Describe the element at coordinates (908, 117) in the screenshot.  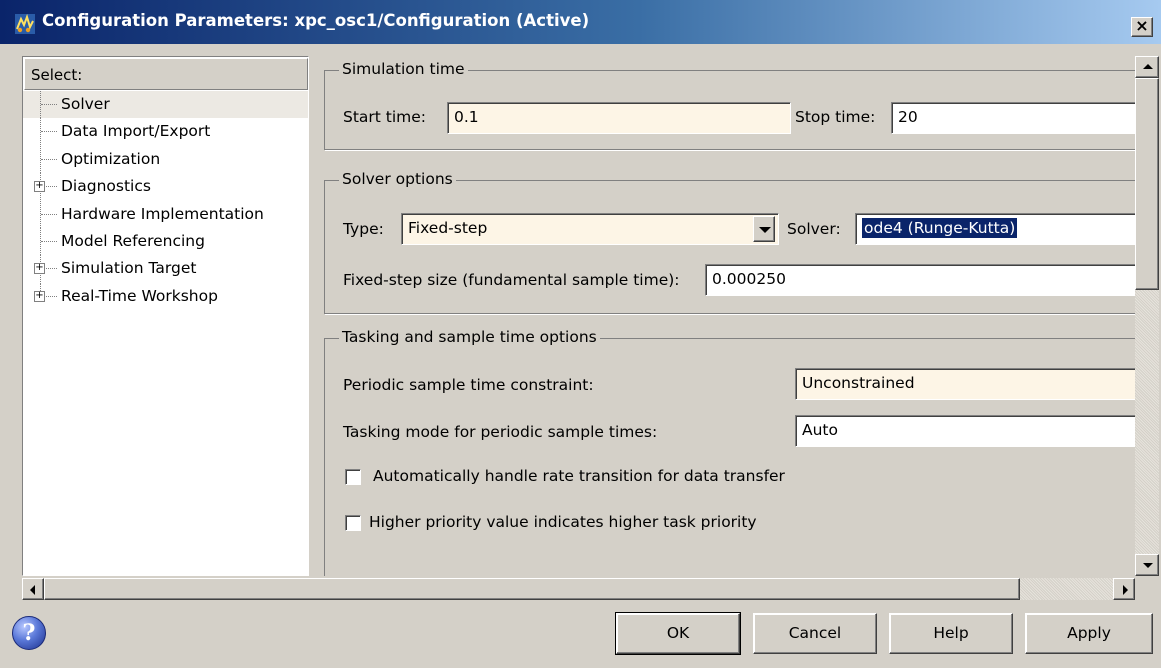
I see `stop-time-value: 20` at that location.